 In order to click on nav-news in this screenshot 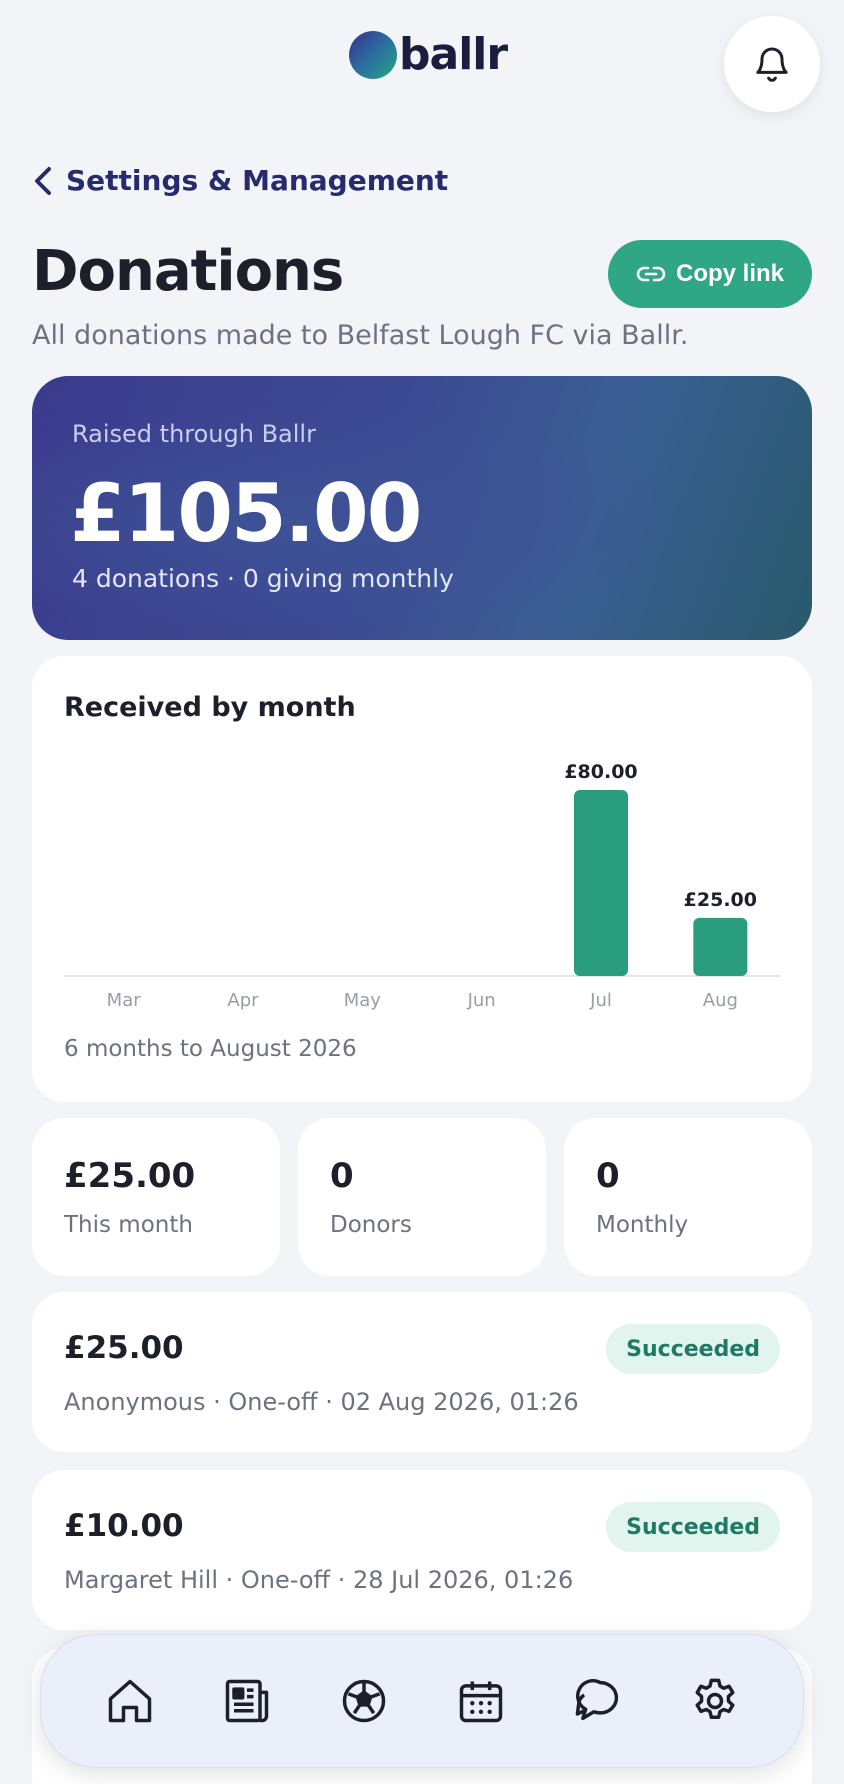, I will do `click(247, 1701)`.